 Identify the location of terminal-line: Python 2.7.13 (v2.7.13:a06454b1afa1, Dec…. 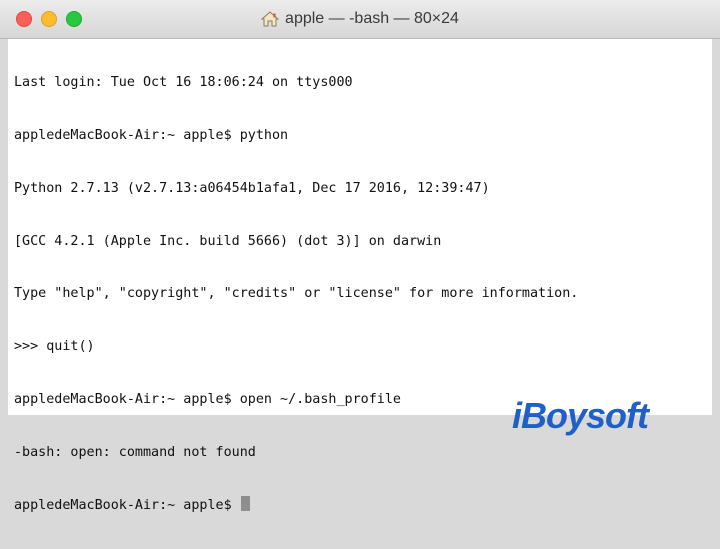
(252, 188).